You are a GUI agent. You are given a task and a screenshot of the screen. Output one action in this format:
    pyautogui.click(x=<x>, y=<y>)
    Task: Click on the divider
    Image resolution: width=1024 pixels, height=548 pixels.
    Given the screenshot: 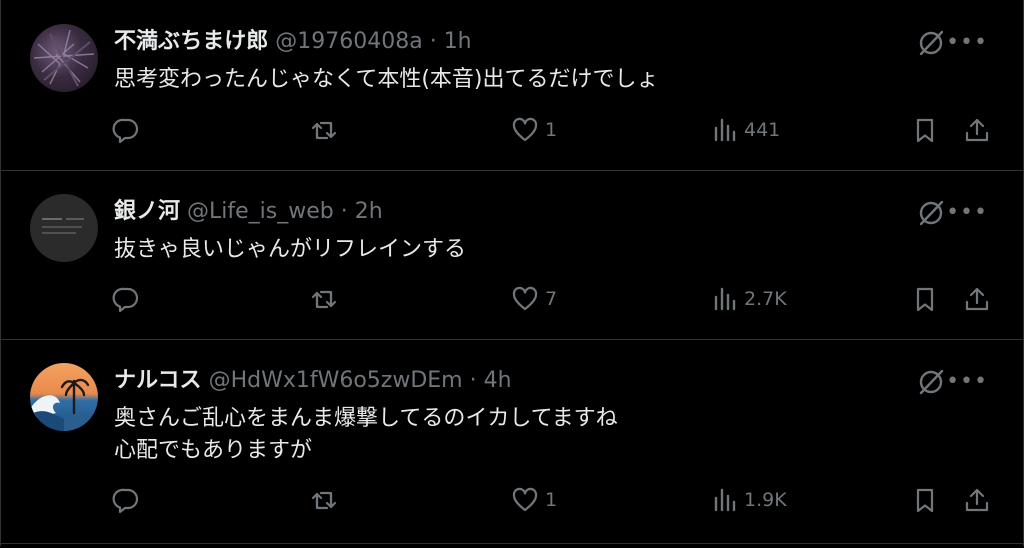 What is the action you would take?
    pyautogui.click(x=512, y=543)
    